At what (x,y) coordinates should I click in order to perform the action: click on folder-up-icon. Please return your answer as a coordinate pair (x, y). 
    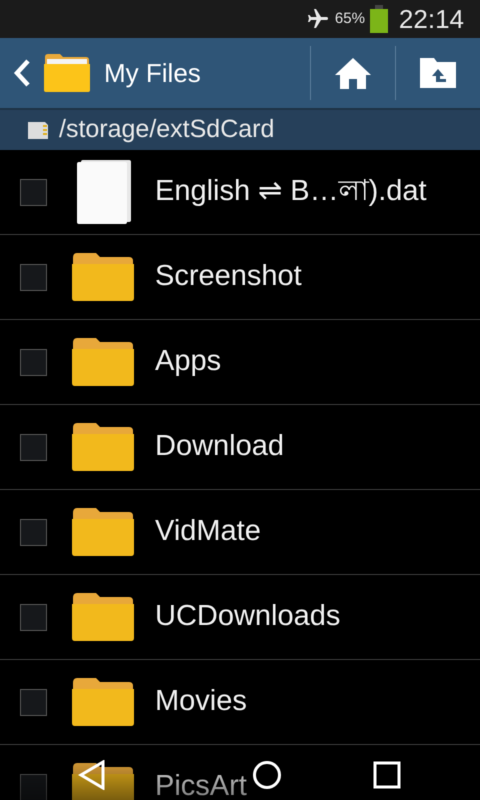
    Looking at the image, I should click on (438, 73).